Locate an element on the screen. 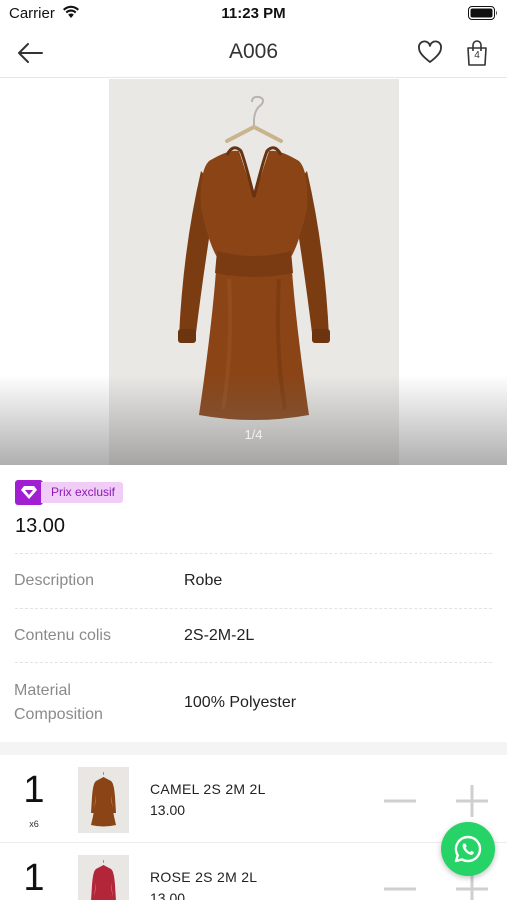  variant-row: 1 x6 CAMEL 2S 2M 2L 13.00 is located at coordinates (253, 799).